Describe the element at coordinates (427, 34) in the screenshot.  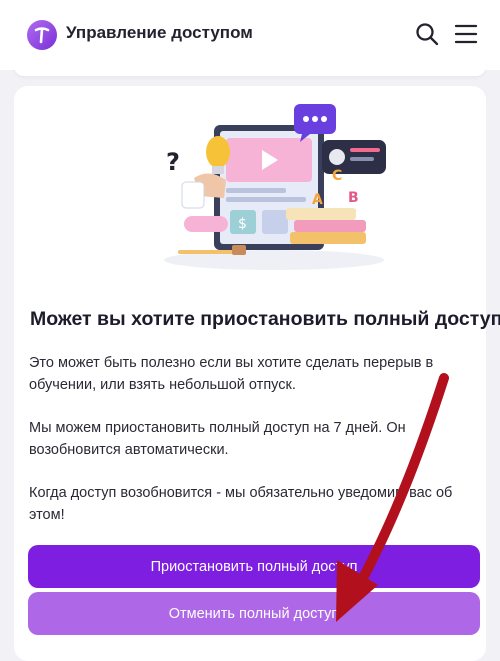
I see `search-icon` at that location.